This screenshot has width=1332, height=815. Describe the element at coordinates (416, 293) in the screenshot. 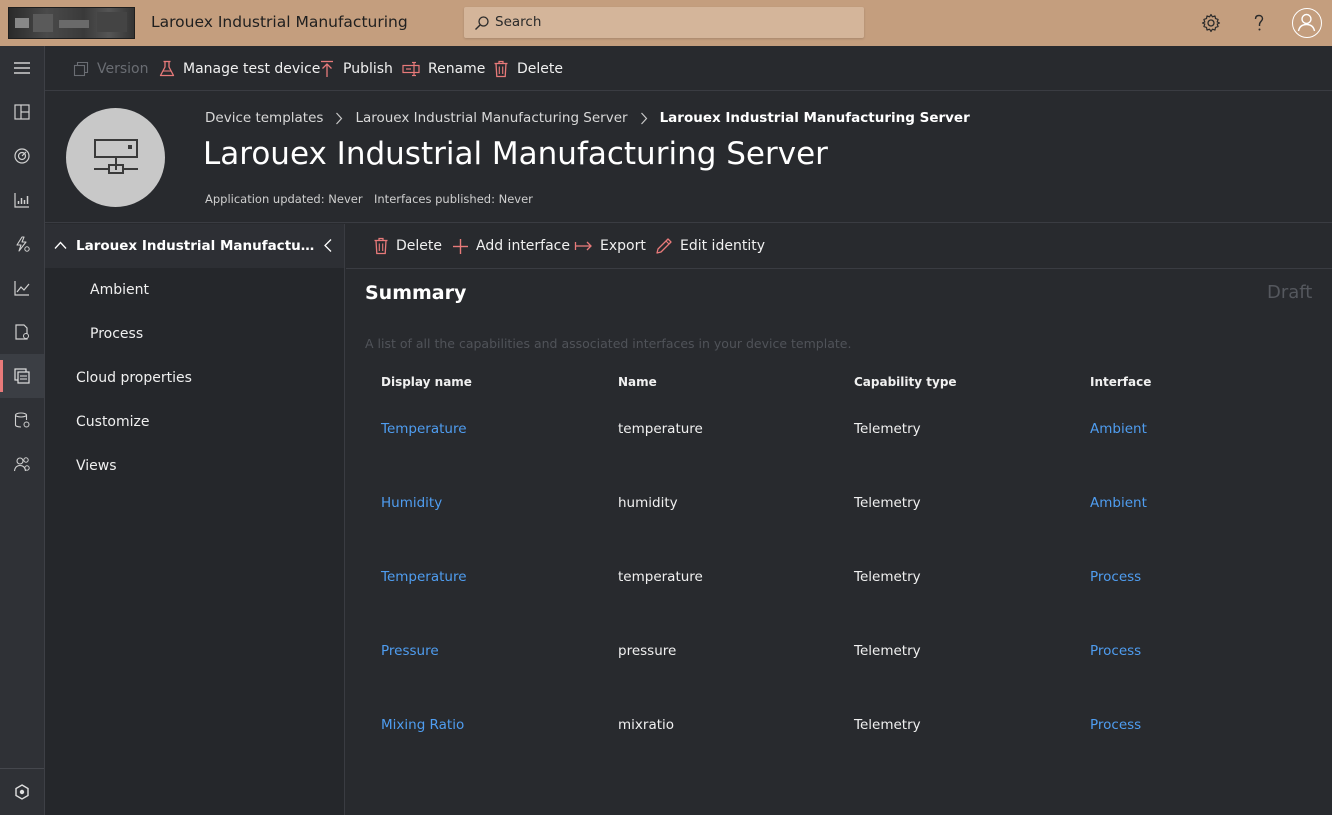

I see `summary-title: Summary` at that location.